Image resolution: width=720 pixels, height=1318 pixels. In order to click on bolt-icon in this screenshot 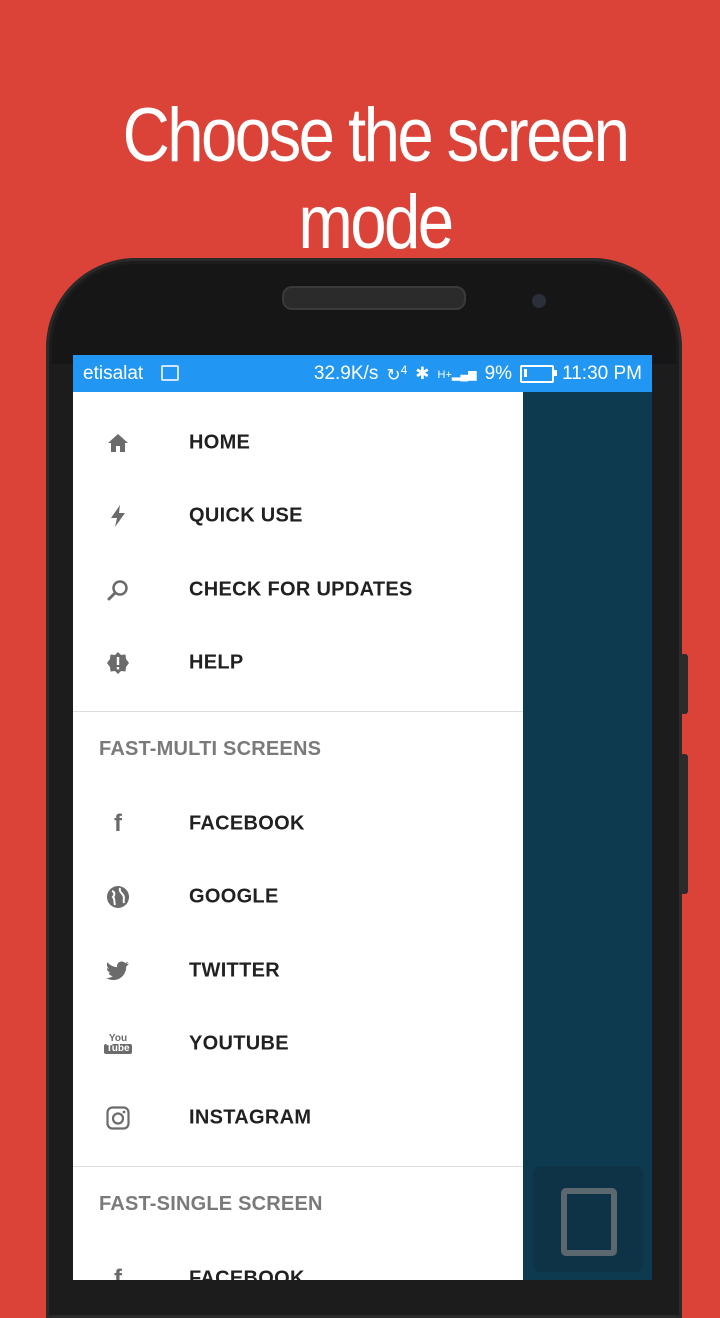, I will do `click(118, 516)`.